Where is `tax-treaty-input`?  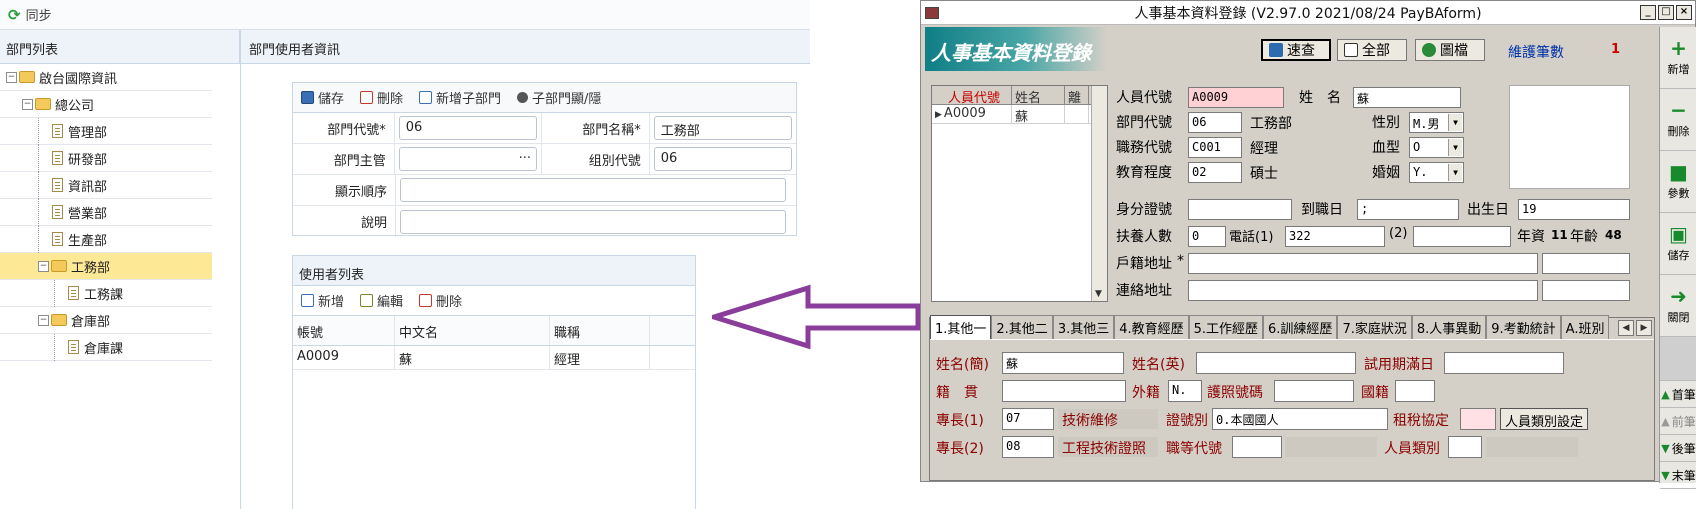 tax-treaty-input is located at coordinates (1478, 419).